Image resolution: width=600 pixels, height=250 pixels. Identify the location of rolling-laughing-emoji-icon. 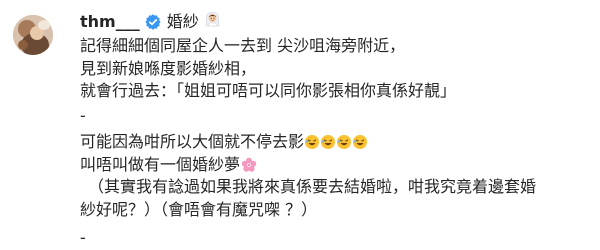
(336, 145).